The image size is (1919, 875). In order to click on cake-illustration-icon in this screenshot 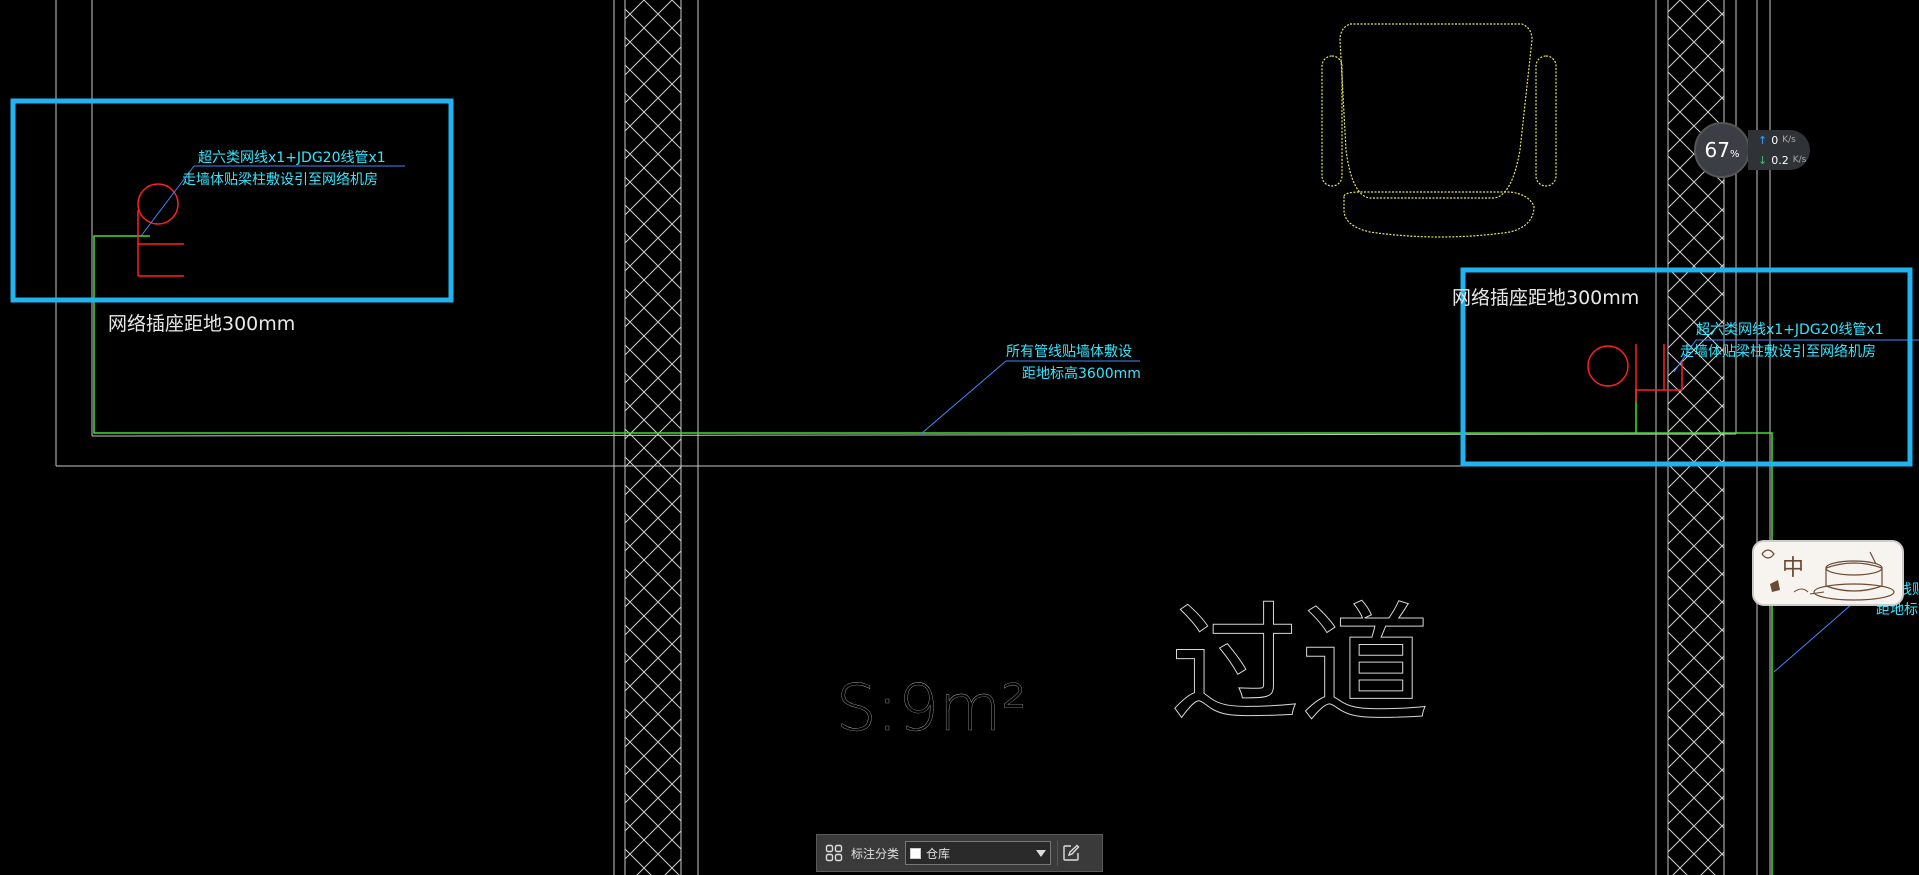, I will do `click(1828, 575)`.